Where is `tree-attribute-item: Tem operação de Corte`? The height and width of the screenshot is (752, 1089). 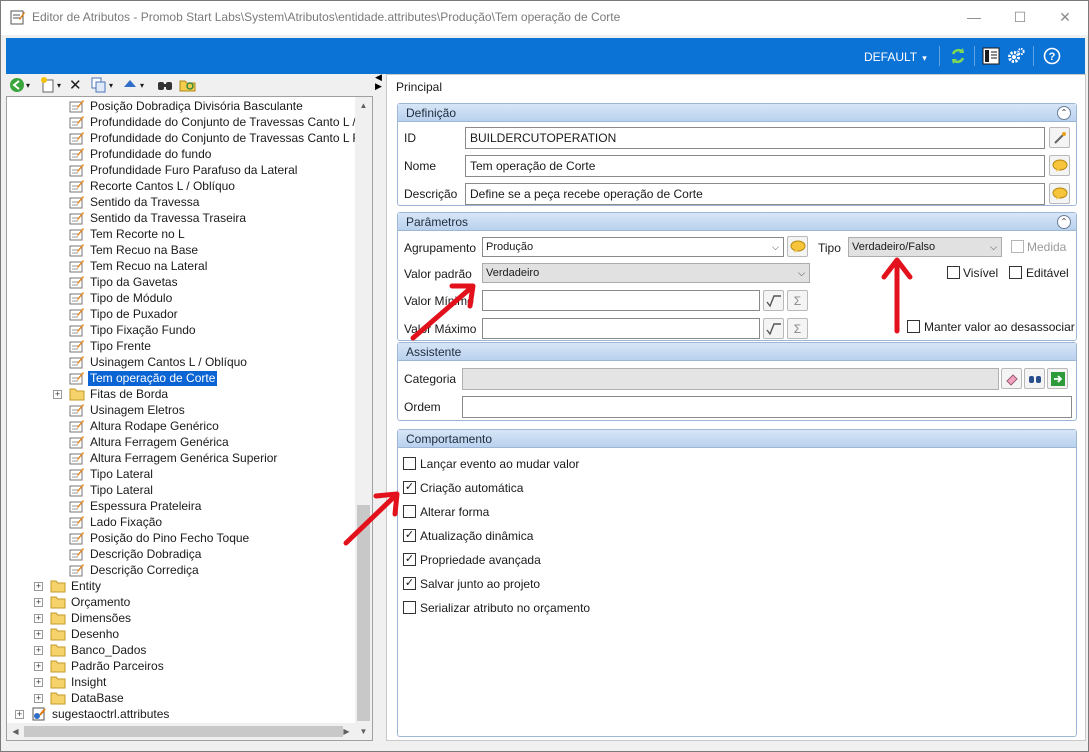
tree-attribute-item: Tem operação de Corte is located at coordinates (143, 378).